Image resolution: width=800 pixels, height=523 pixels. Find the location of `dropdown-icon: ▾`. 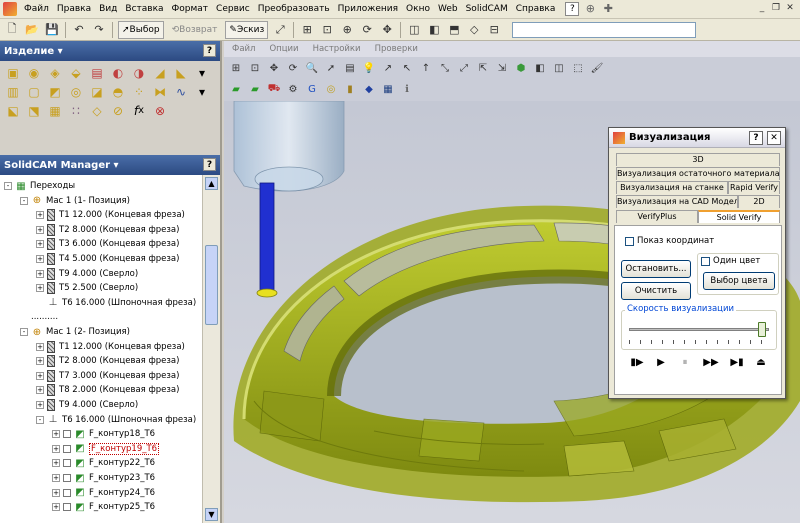

dropdown-icon: ▾ is located at coordinates (202, 72).